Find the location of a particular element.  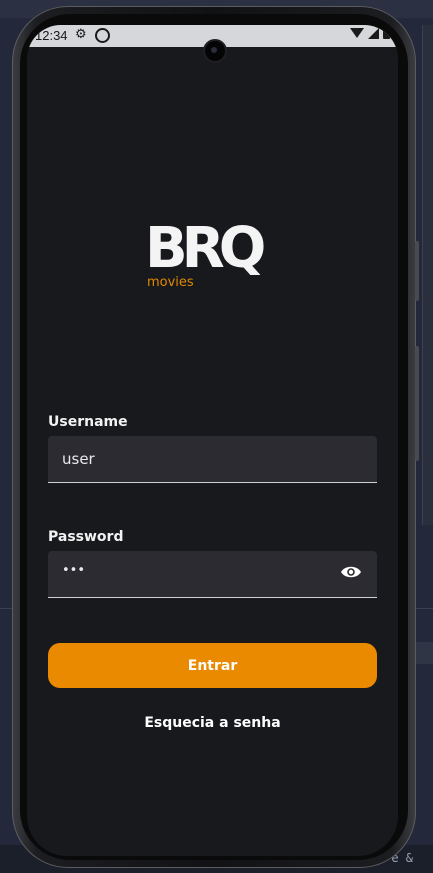

app-logo: BRQ movies is located at coordinates (215, 258).